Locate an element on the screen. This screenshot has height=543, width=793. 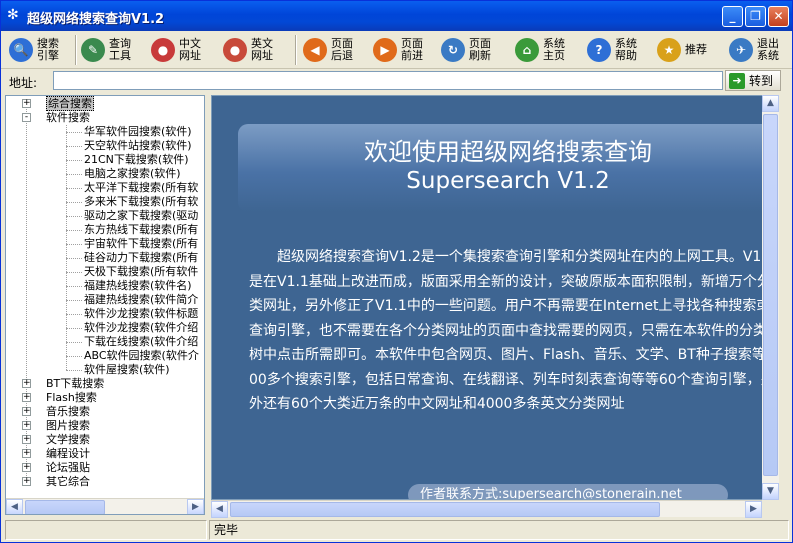
tree-node: 其它综合 is located at coordinates (68, 482).